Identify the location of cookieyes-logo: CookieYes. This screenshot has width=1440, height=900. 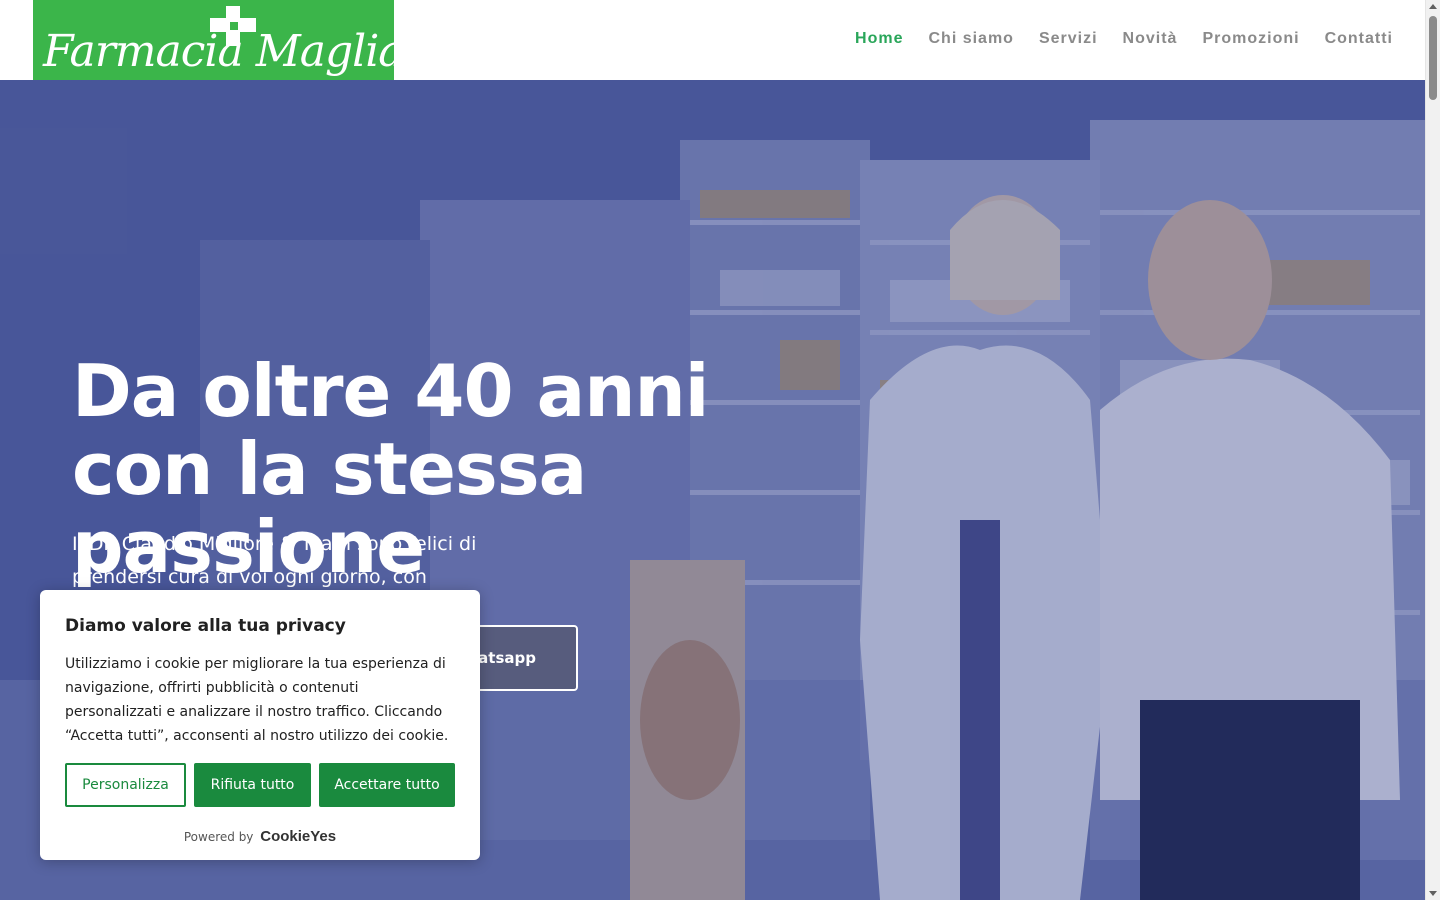
(298, 836).